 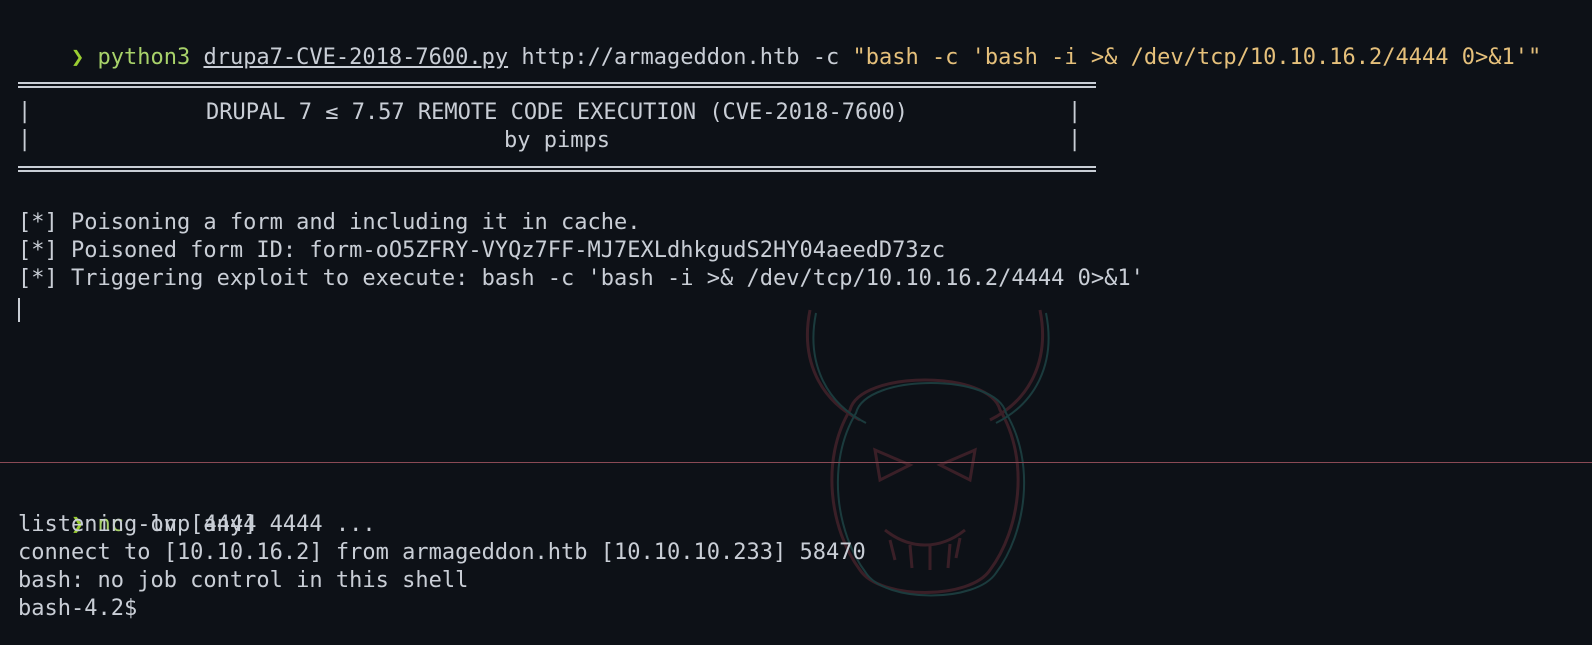 What do you see at coordinates (243, 580) in the screenshot?
I see `output-line: bash: no job control in this shell` at bounding box center [243, 580].